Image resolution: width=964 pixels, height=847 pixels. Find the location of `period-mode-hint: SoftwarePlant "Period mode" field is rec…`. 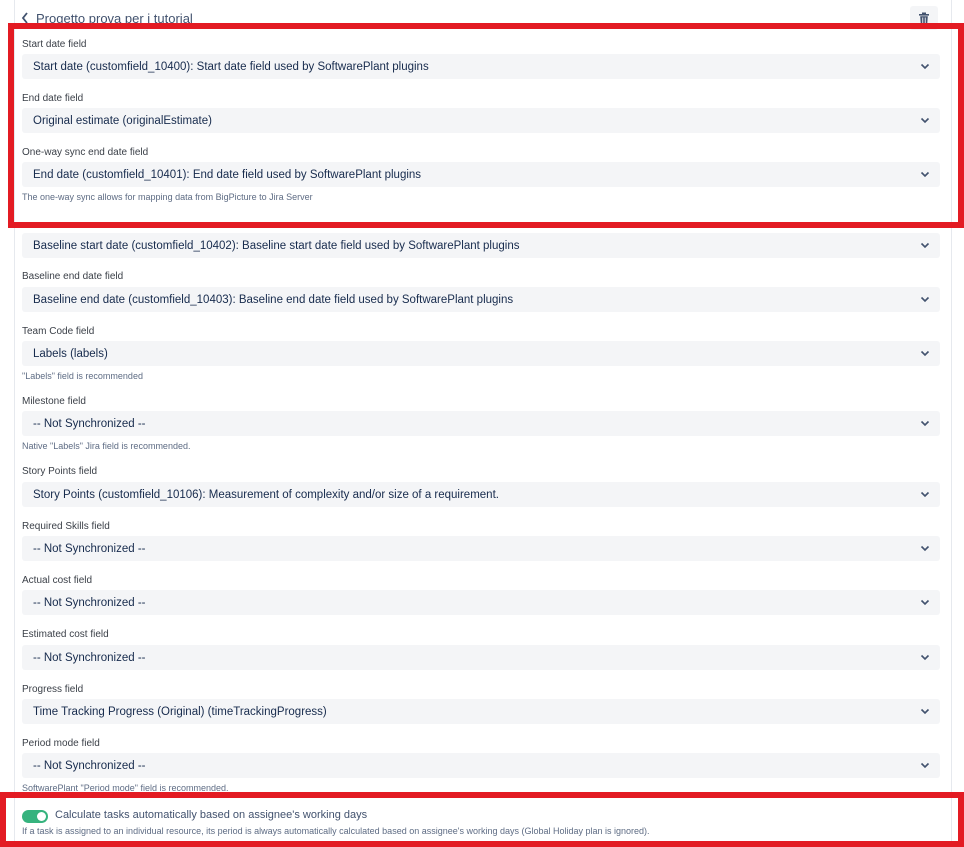

period-mode-hint: SoftwarePlant "Period mode" field is rec… is located at coordinates (125, 788).